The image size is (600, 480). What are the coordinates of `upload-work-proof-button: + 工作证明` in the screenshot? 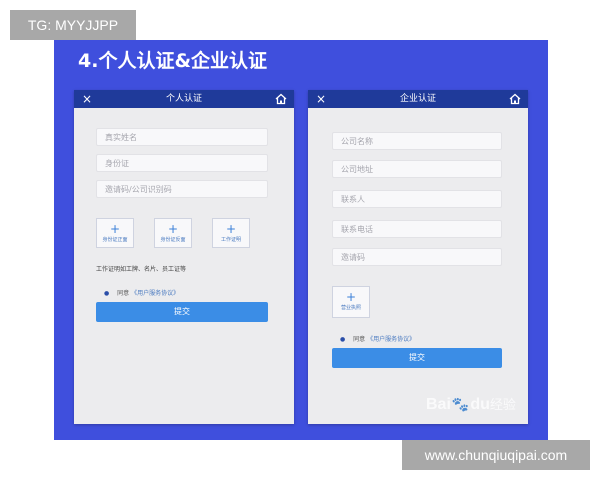 It's located at (231, 233).